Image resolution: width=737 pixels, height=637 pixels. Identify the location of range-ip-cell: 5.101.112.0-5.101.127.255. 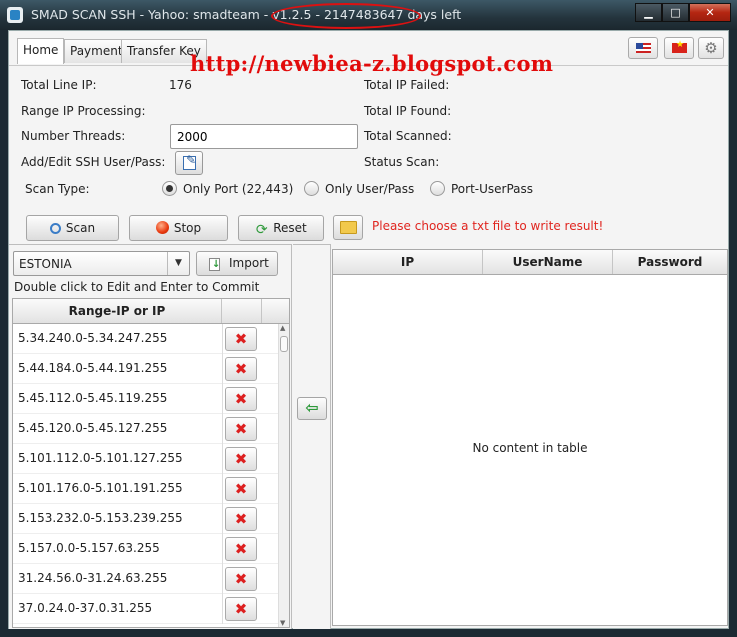
(100, 458).